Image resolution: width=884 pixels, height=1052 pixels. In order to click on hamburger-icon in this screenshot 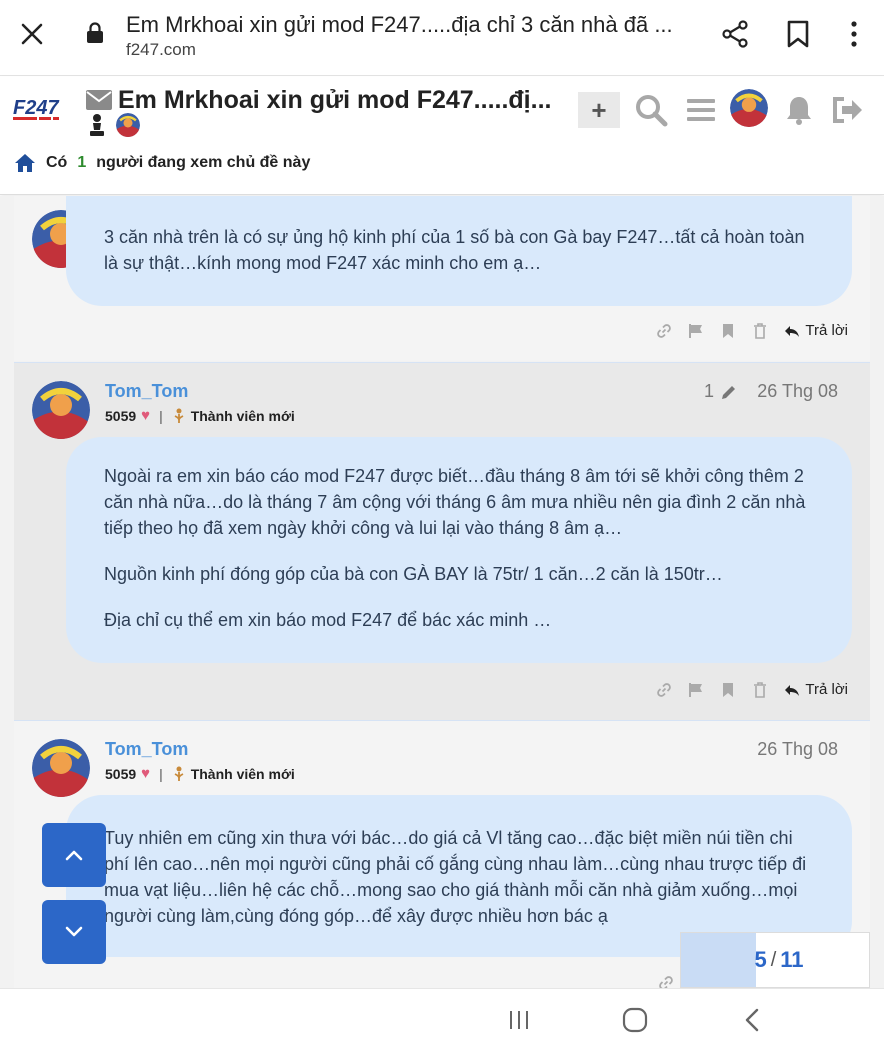, I will do `click(701, 110)`.